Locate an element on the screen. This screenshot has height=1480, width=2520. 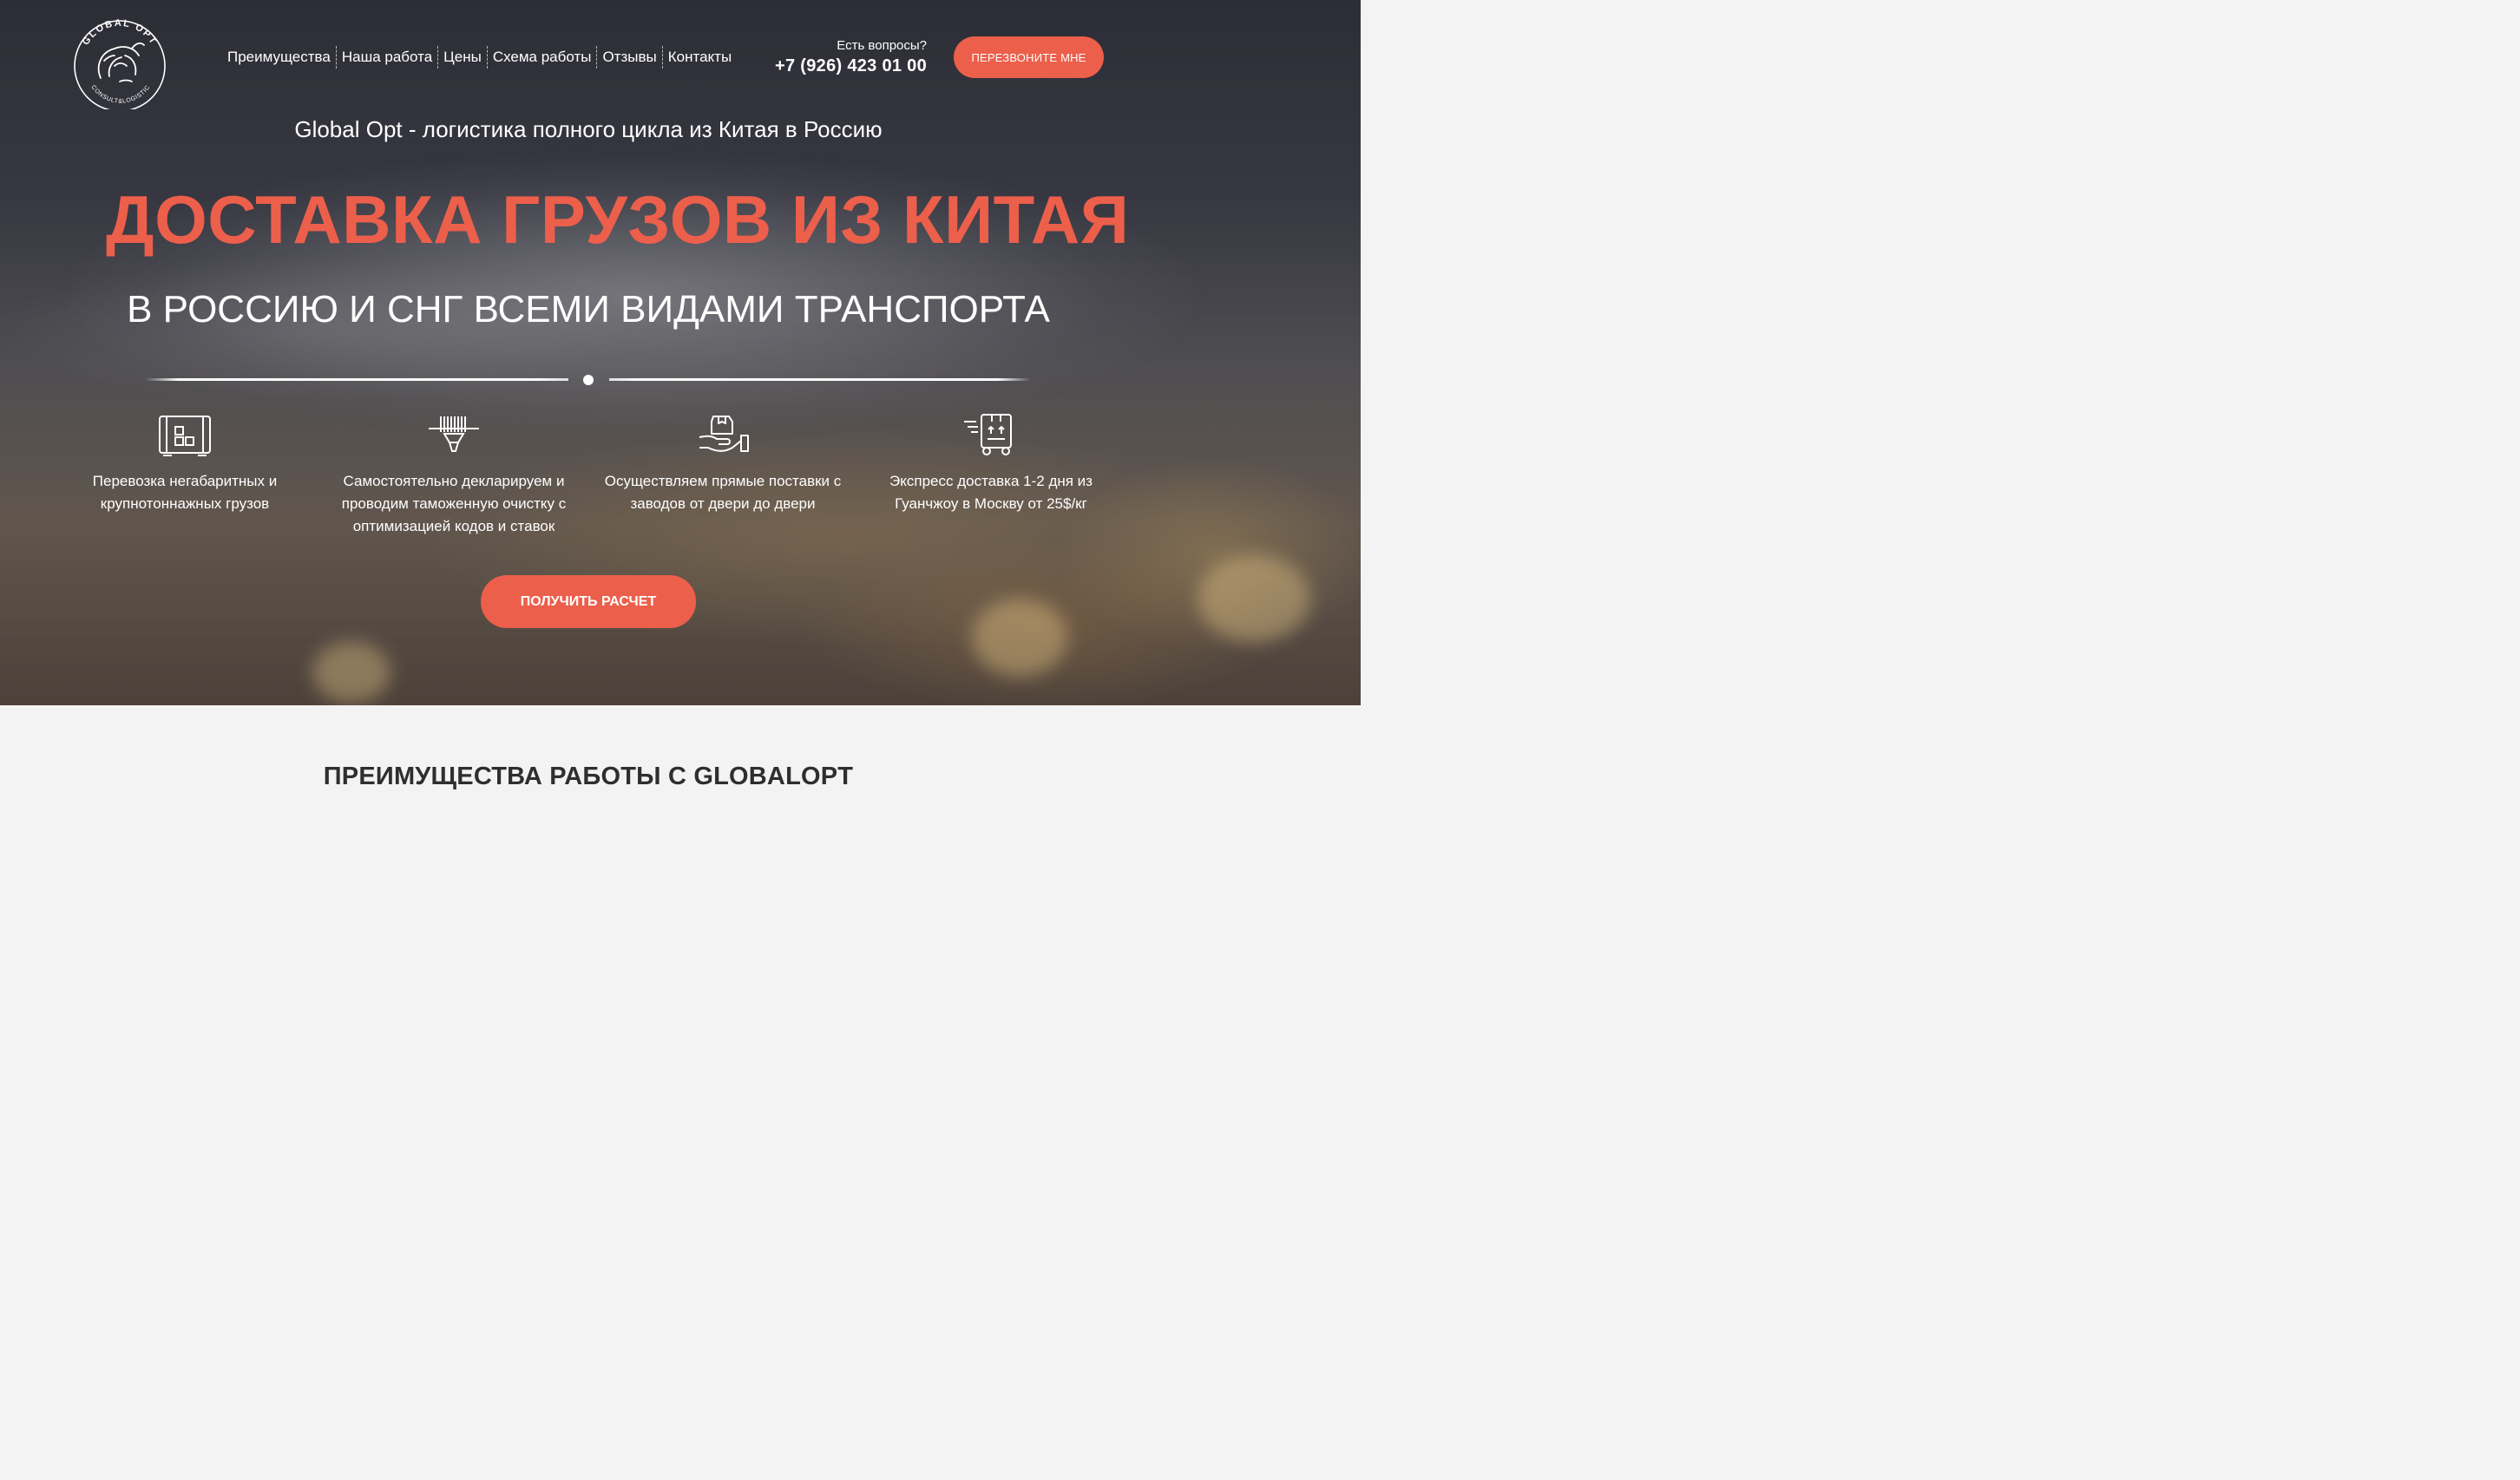
nav-item-advantages: Преимущества is located at coordinates (279, 58).